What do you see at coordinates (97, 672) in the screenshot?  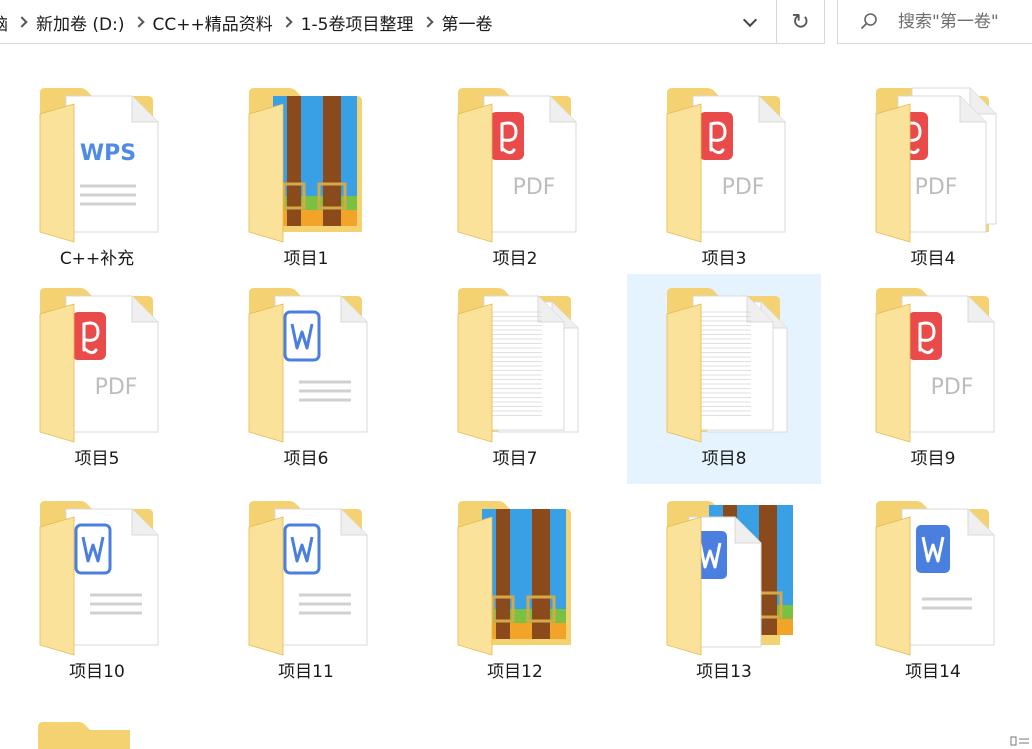 I see `folder-name: 项目10` at bounding box center [97, 672].